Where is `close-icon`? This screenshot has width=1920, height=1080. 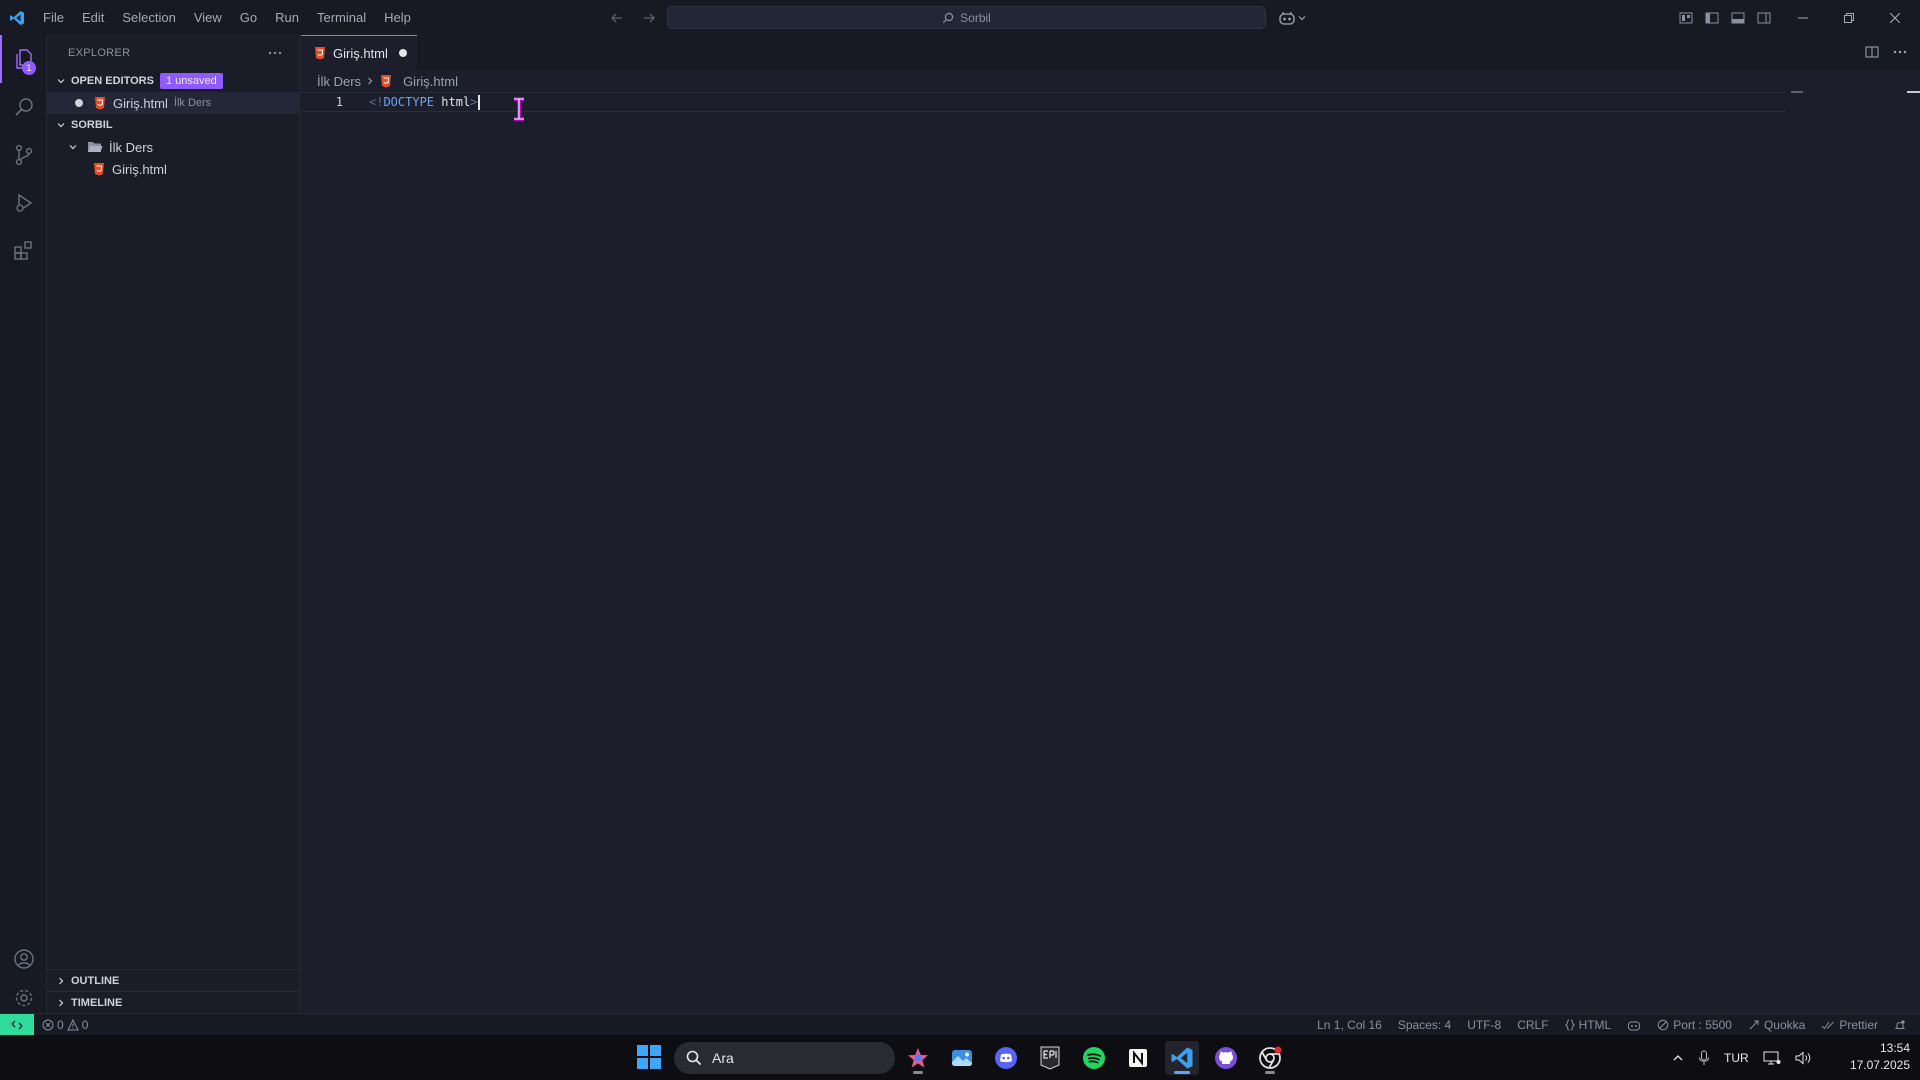
close-icon is located at coordinates (1895, 17).